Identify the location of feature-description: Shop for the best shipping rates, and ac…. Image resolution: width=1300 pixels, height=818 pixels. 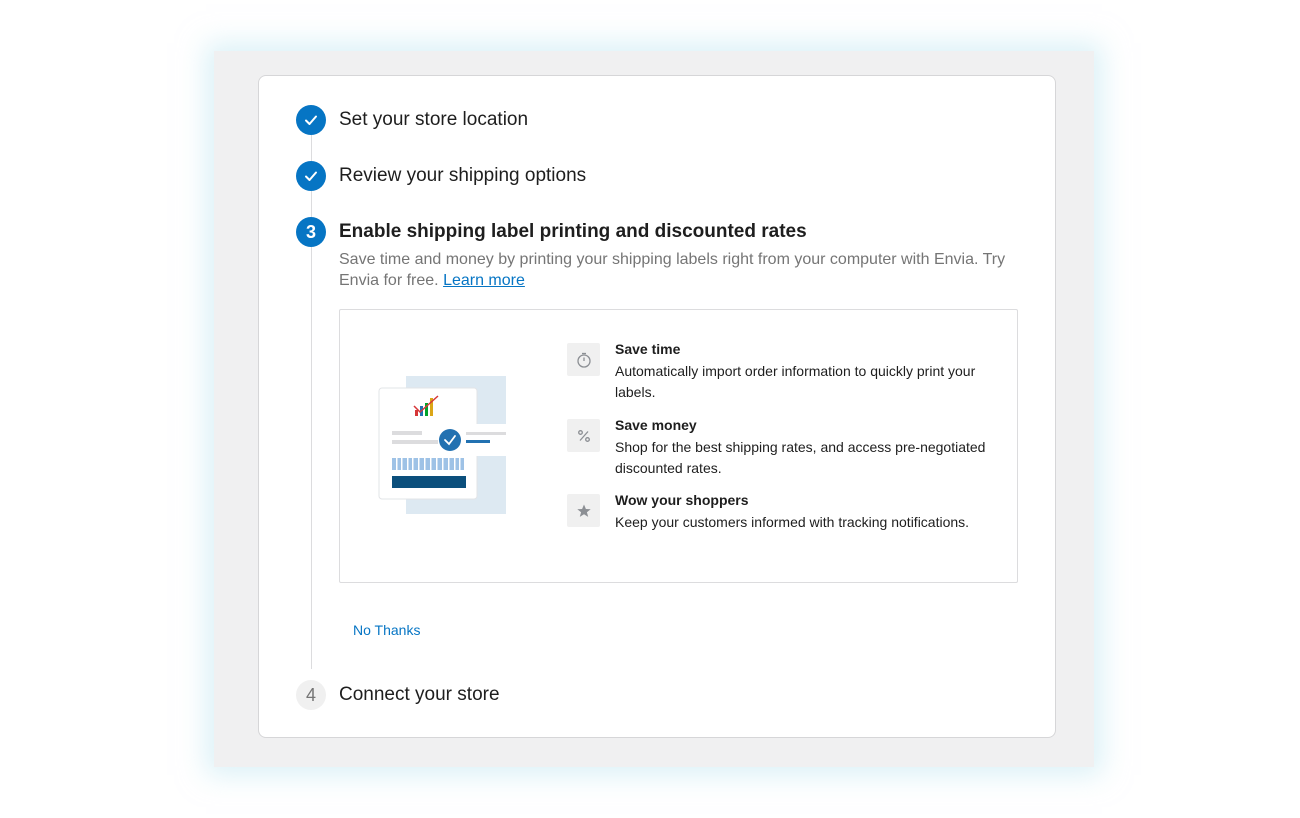
(800, 457).